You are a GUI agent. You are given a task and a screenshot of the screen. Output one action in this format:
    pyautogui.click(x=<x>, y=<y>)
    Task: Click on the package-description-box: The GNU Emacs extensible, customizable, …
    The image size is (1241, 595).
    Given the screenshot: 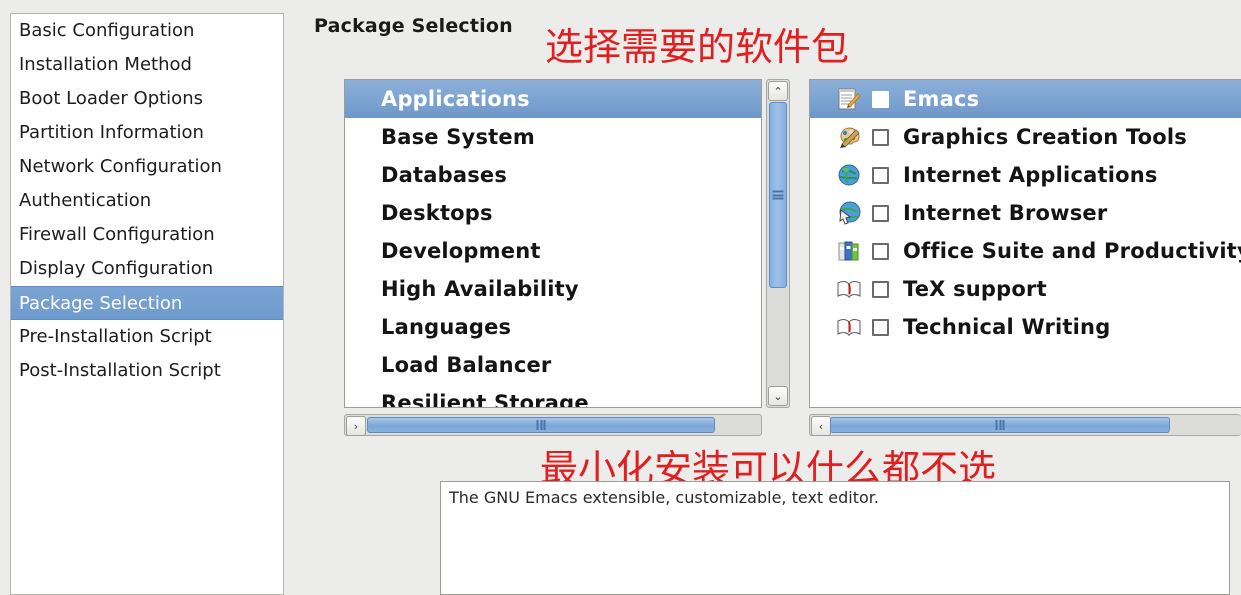 What is the action you would take?
    pyautogui.click(x=835, y=538)
    